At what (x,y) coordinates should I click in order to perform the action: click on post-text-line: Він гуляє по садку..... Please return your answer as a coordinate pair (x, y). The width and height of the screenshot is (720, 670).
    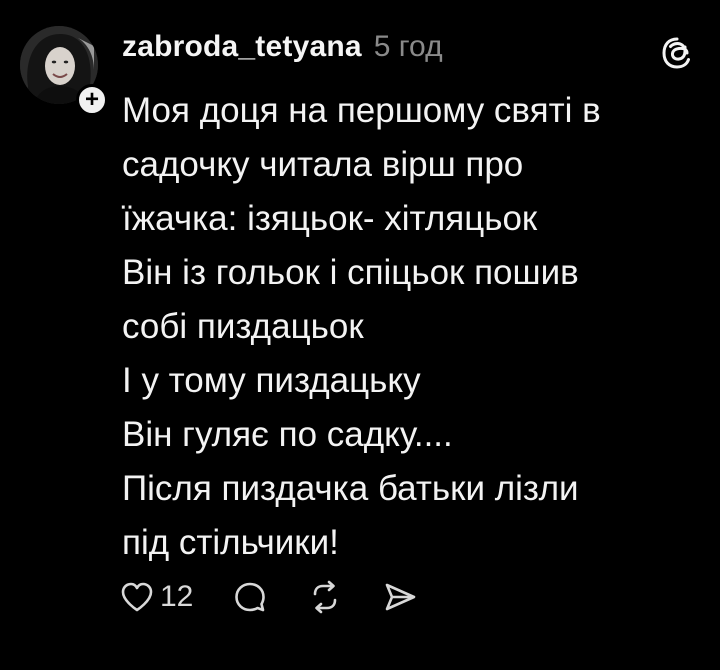
    Looking at the image, I should click on (287, 434).